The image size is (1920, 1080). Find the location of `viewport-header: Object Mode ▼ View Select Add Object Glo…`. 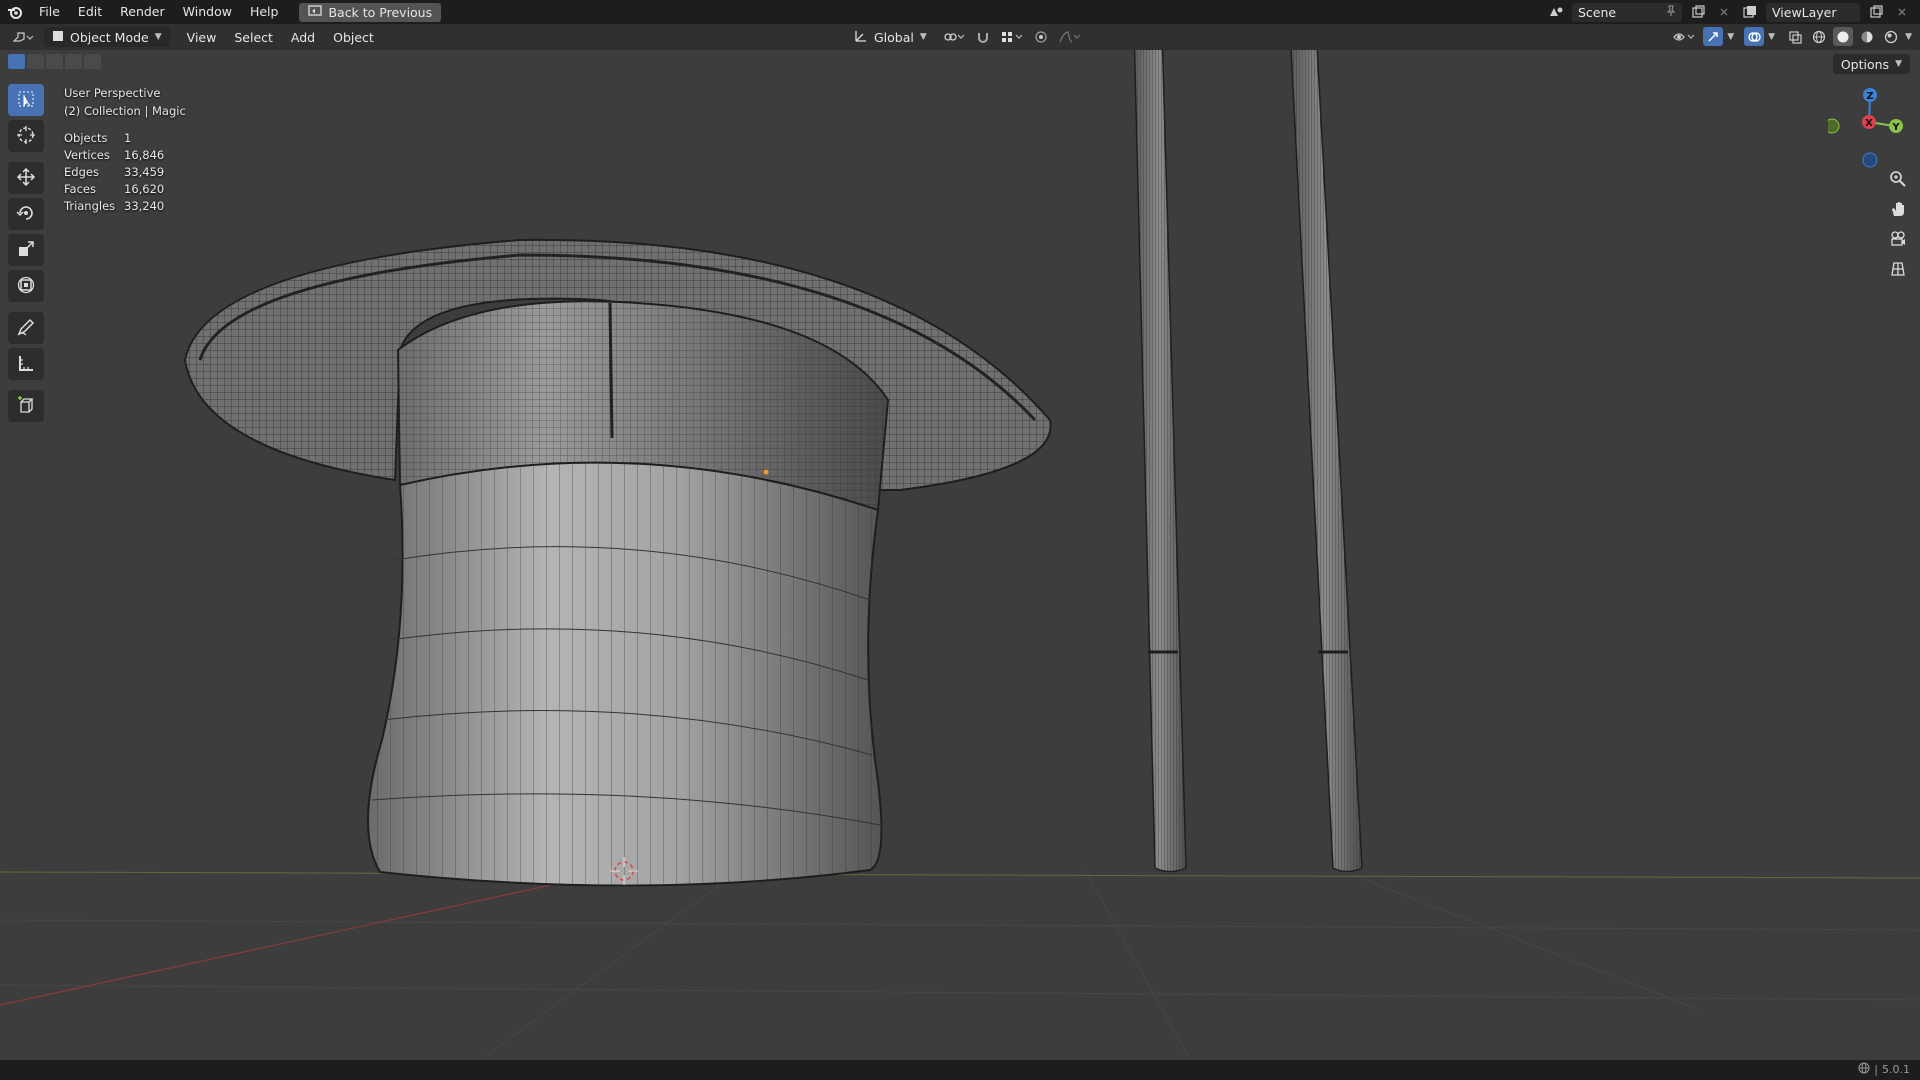

viewport-header: Object Mode ▼ View Select Add Object Glo… is located at coordinates (960, 37).